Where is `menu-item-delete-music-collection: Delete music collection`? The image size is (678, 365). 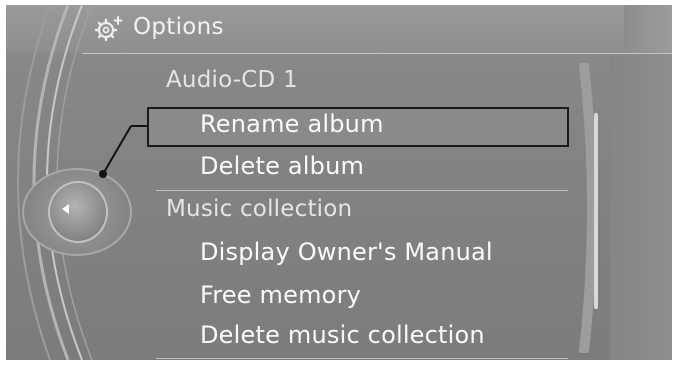 menu-item-delete-music-collection: Delete music collection is located at coordinates (342, 335).